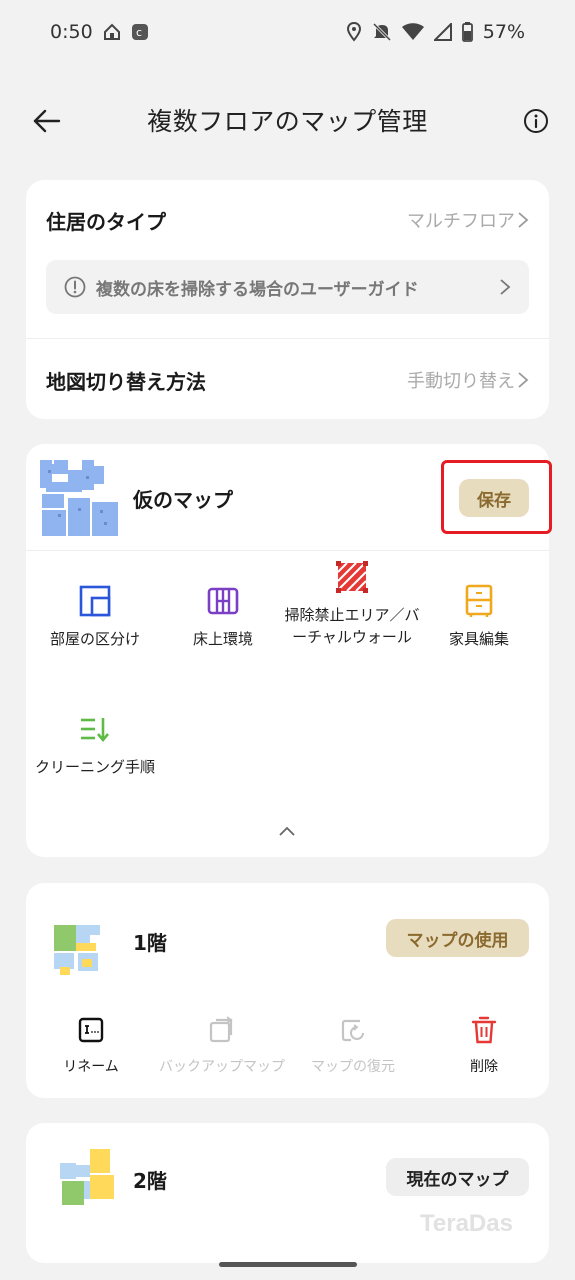 The width and height of the screenshot is (575, 1280). What do you see at coordinates (91, 1030) in the screenshot?
I see `rename-icon` at bounding box center [91, 1030].